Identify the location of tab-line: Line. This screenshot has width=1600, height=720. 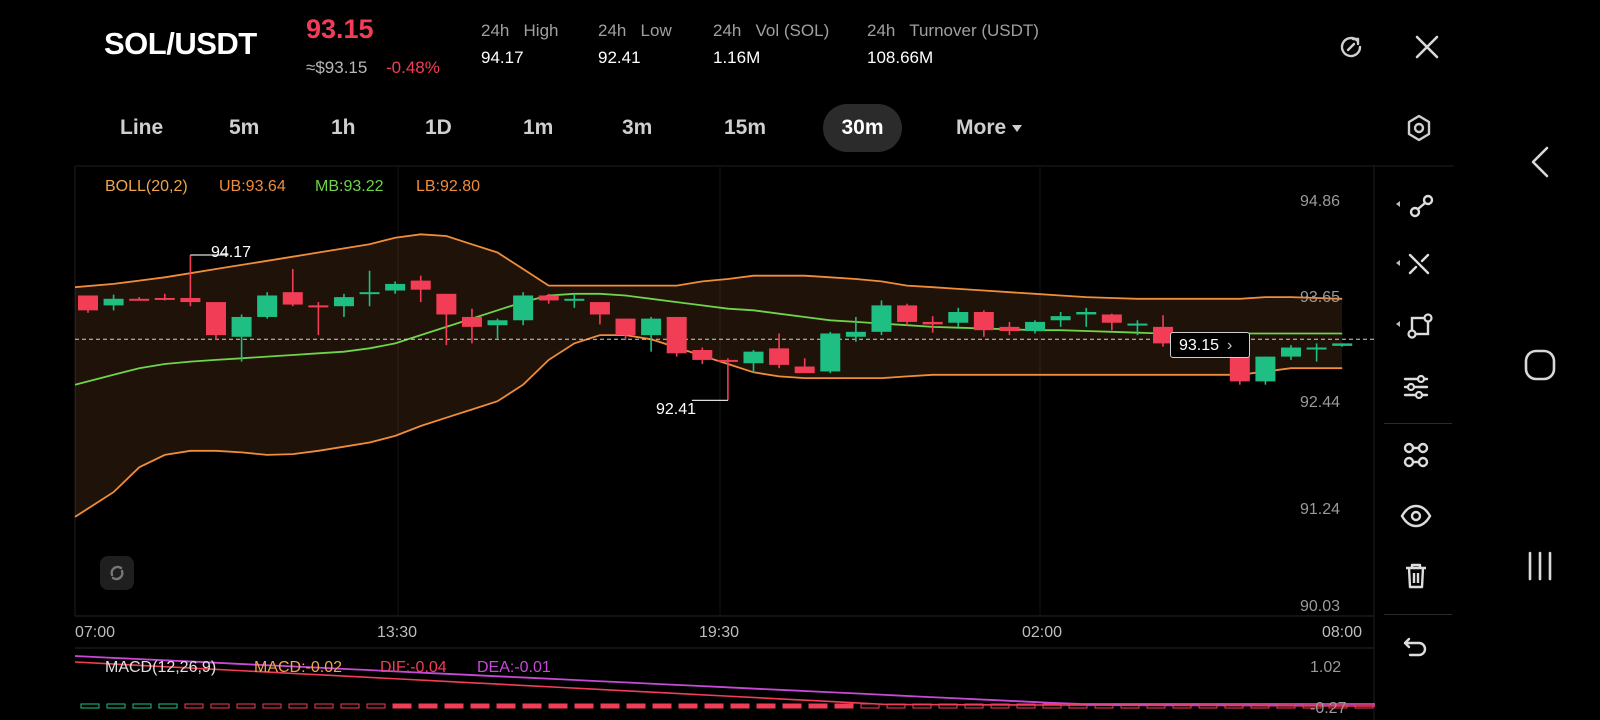
(141, 128).